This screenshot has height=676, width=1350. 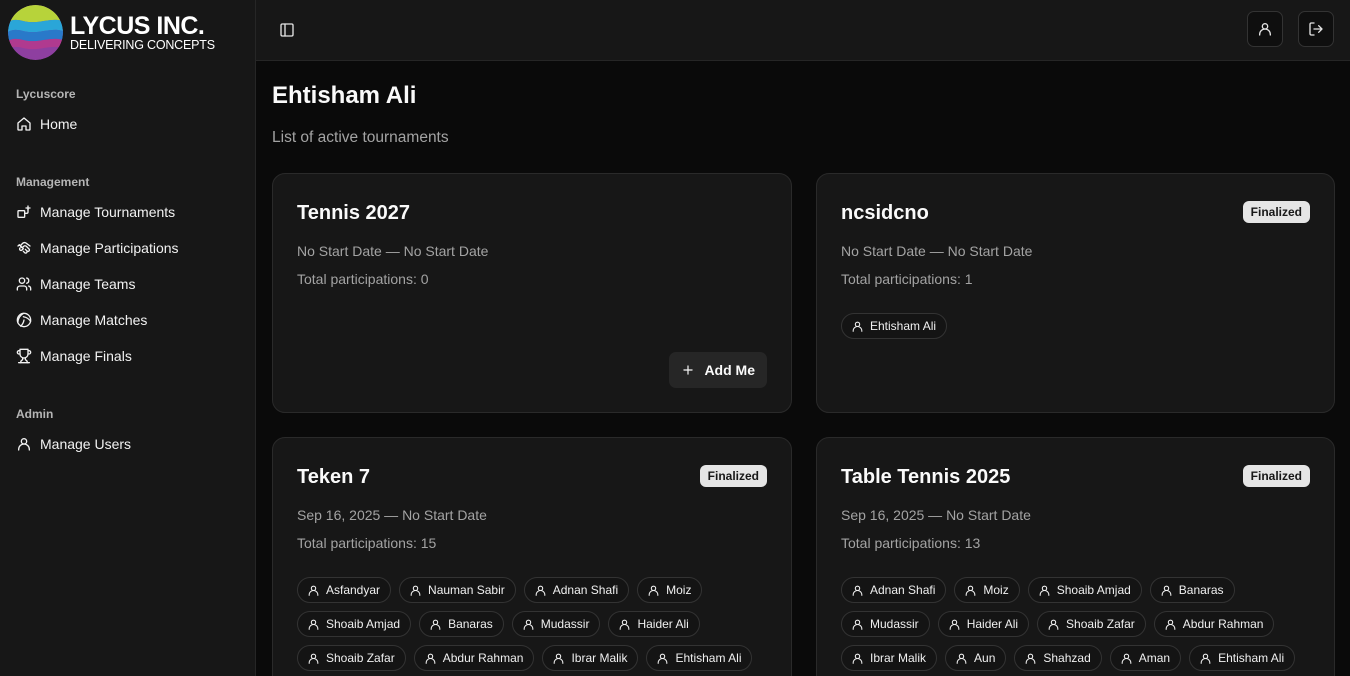 What do you see at coordinates (344, 95) in the screenshot?
I see `page-title: Ehtisham Ali` at bounding box center [344, 95].